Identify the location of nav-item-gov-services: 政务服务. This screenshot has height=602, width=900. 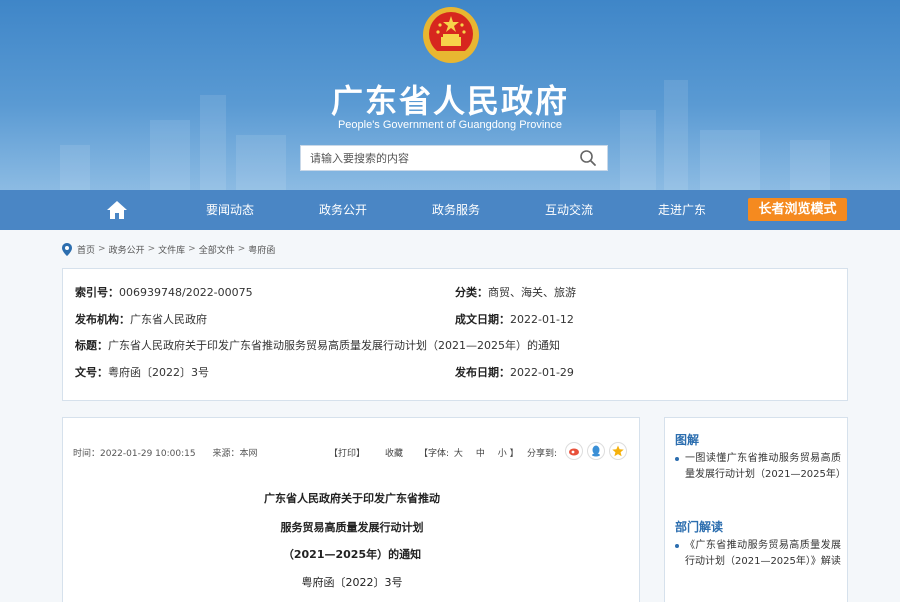
(456, 210).